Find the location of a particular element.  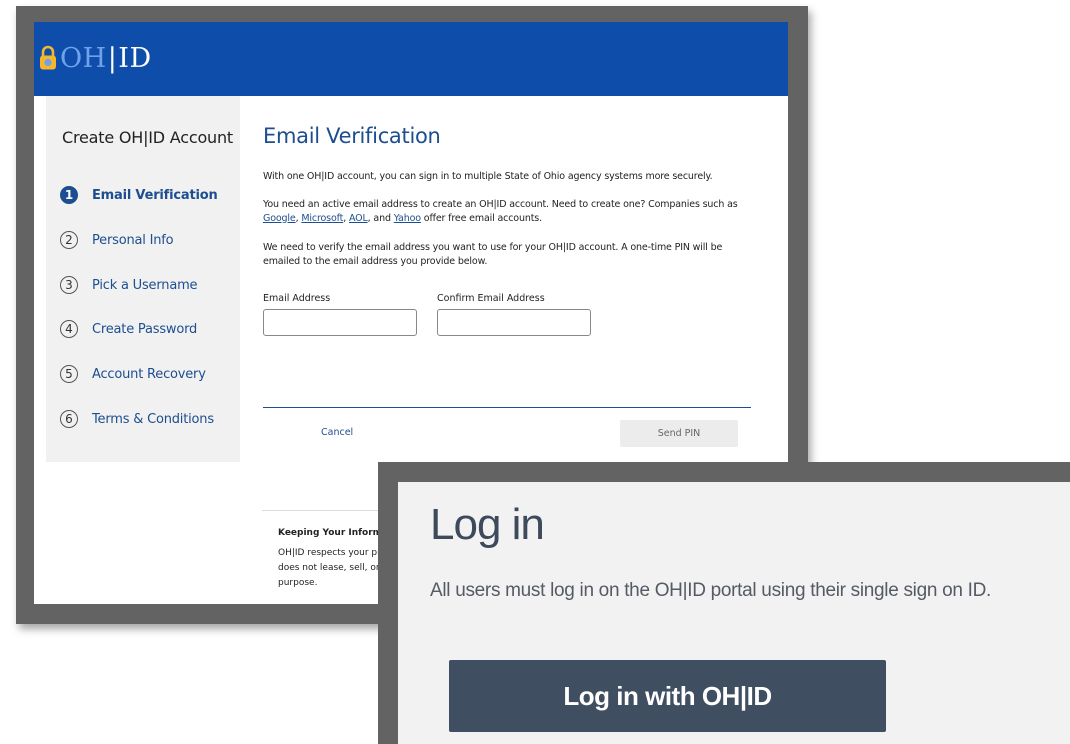

page-title: Email Verification is located at coordinates (352, 136).